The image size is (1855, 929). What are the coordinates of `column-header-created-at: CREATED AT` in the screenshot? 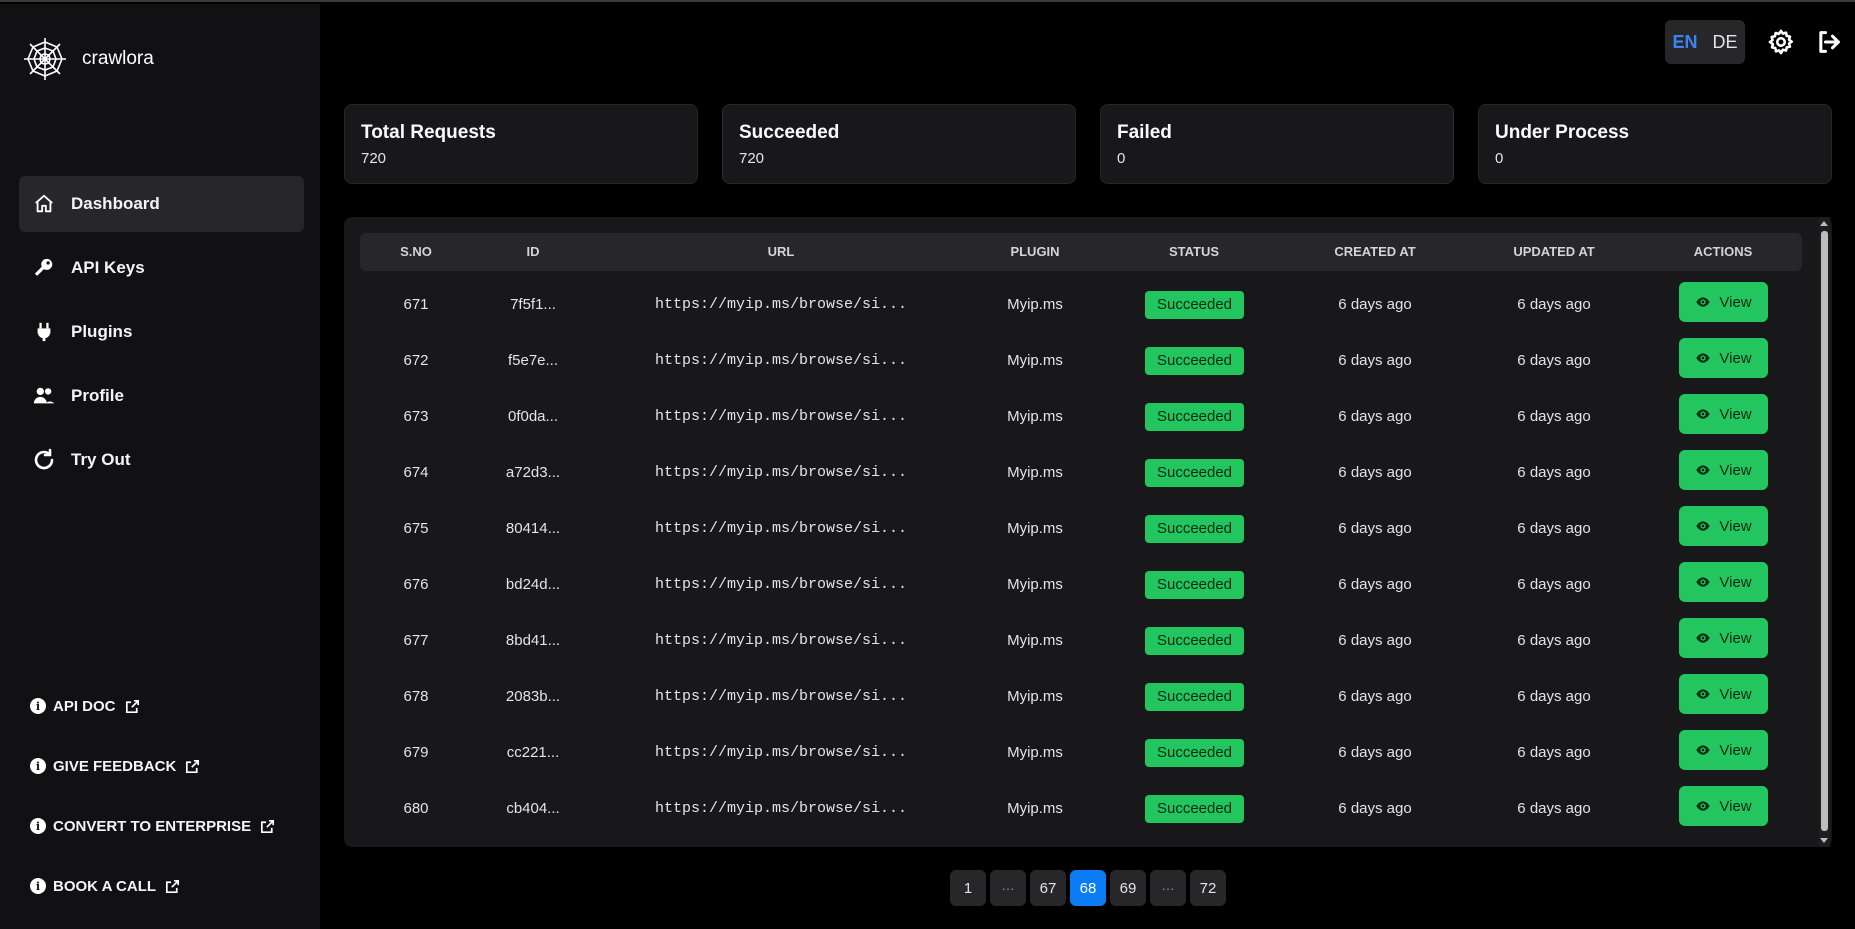 It's located at (1375, 251).